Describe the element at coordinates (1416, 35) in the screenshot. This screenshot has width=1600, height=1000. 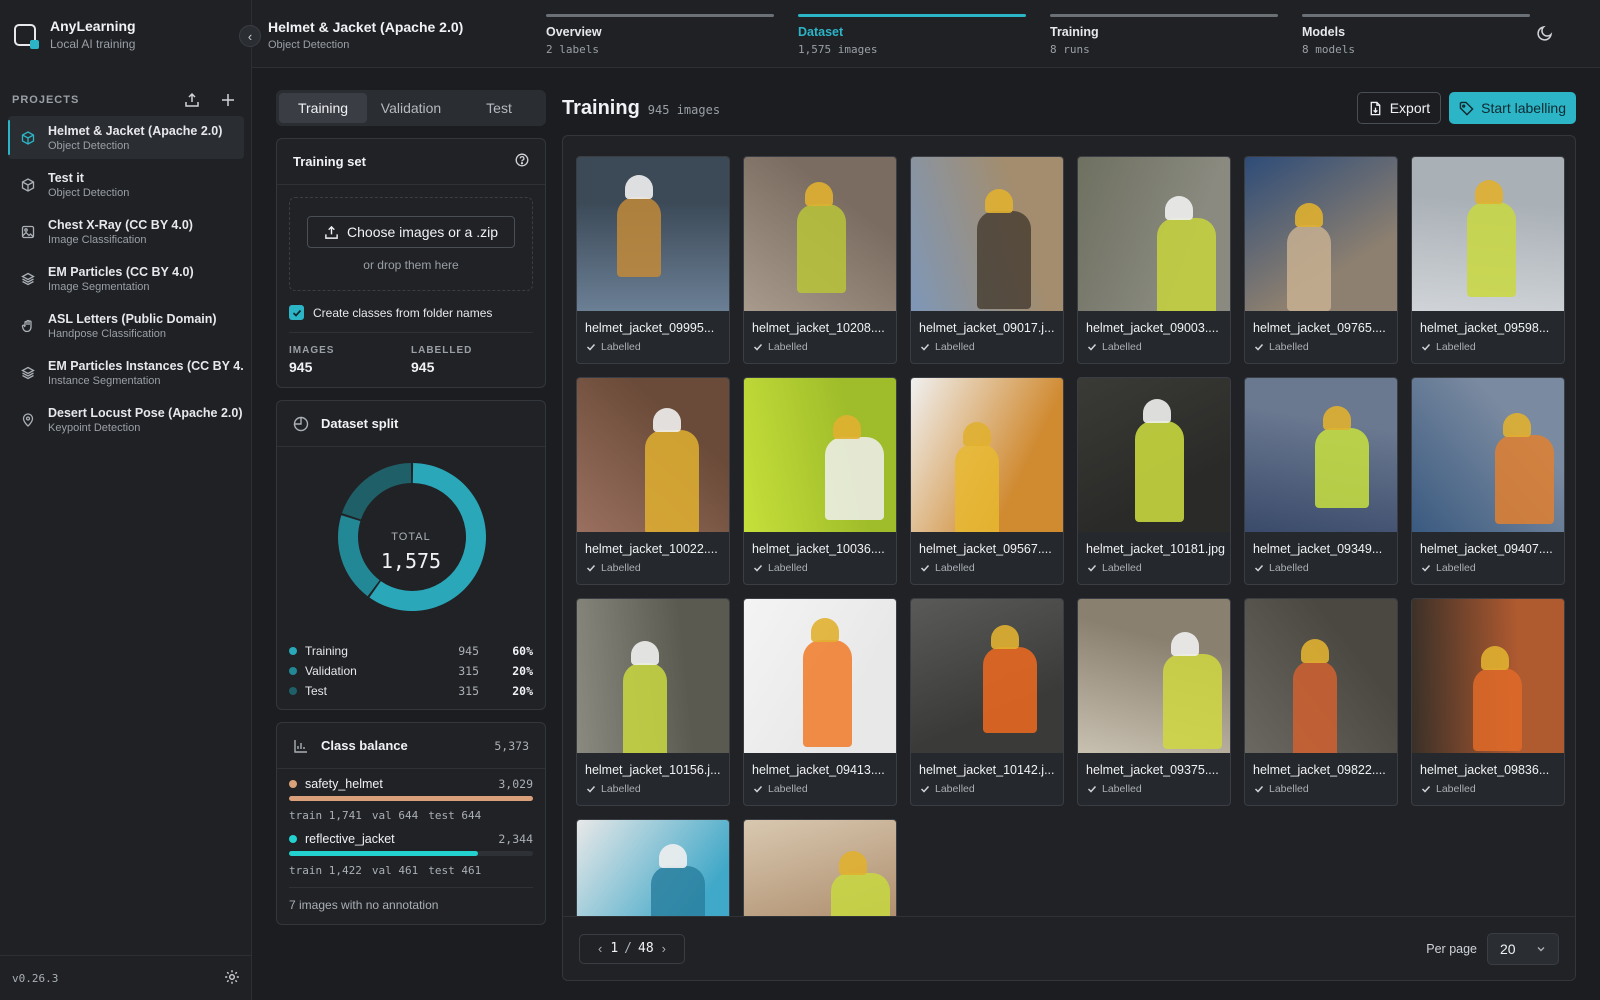
I see `step-models: Models 8 models` at that location.